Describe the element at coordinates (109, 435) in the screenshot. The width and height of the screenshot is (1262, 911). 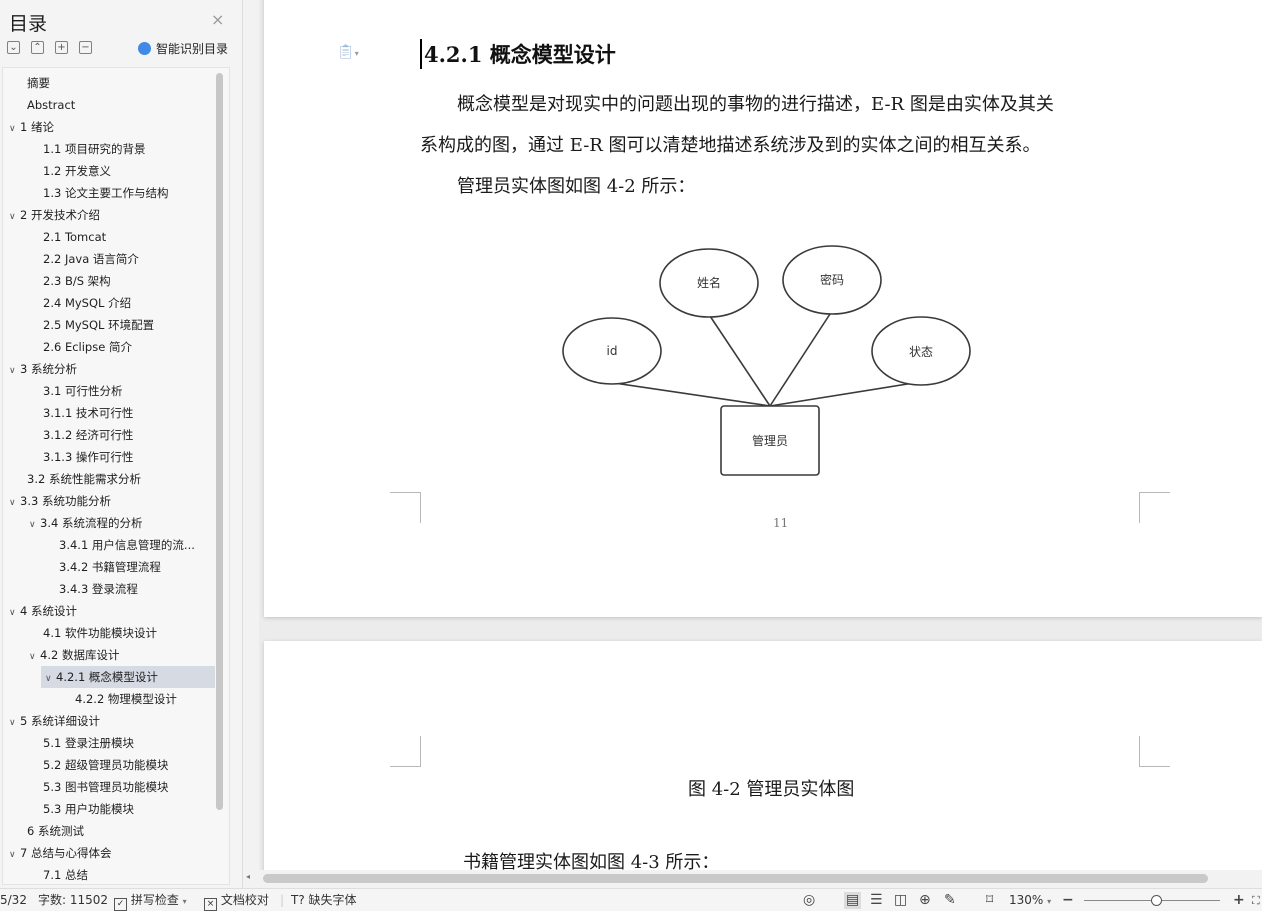
I see `toc-item: 3.1.2 经济可行性` at that location.